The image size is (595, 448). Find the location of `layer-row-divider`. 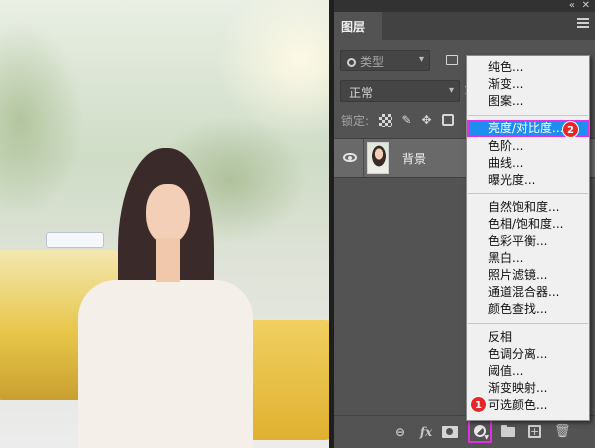

layer-row-divider is located at coordinates (363, 158).